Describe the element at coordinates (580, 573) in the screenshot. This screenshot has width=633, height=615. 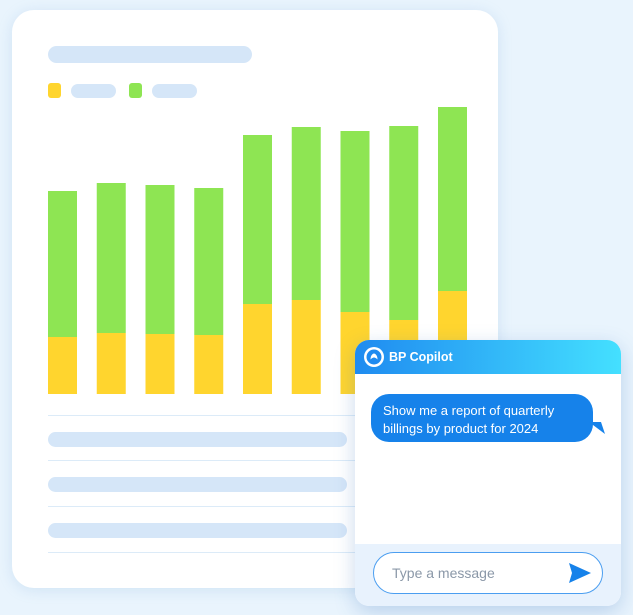
I see `send-icon` at that location.